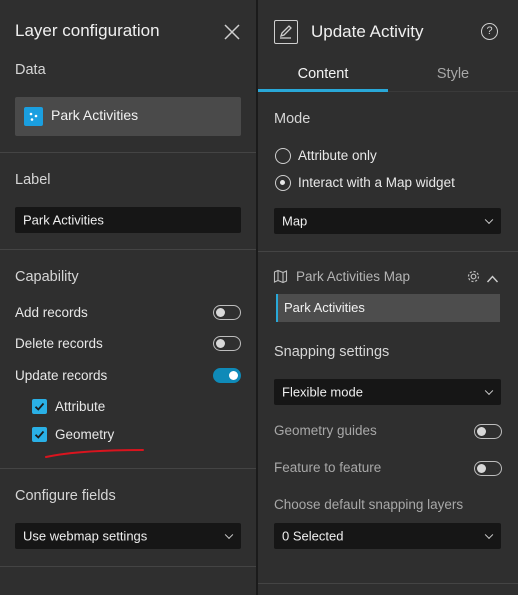 Image resolution: width=518 pixels, height=595 pixels. Describe the element at coordinates (51, 312) in the screenshot. I see `add-records-label: Add records` at that location.